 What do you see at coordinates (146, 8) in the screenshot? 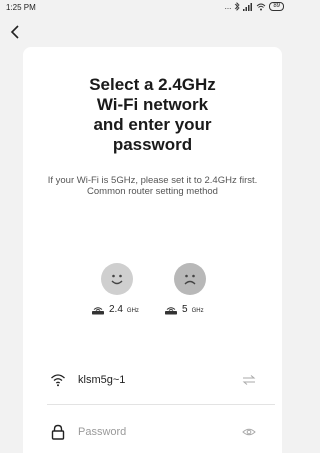
I see `status-bar: 1:25 PM ... 89` at bounding box center [146, 8].